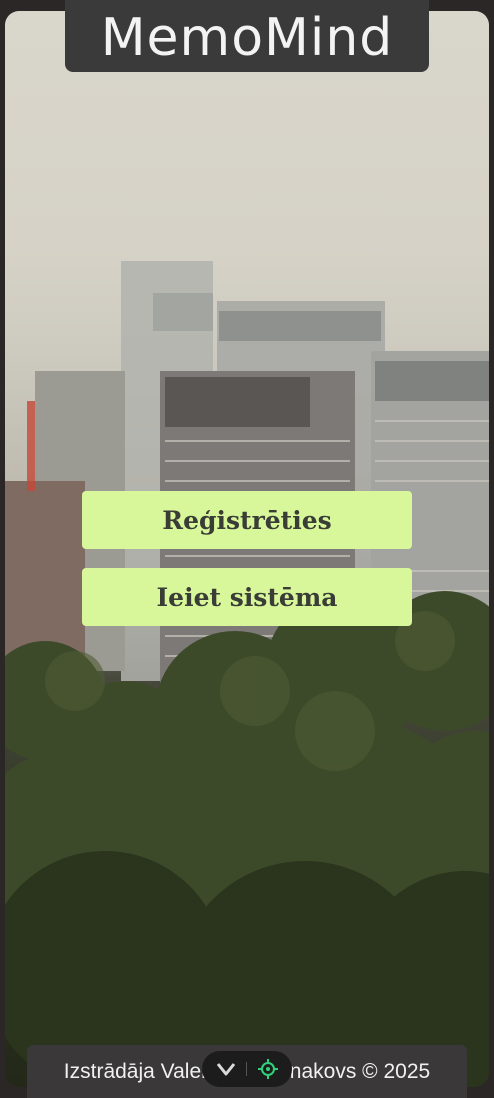 The image size is (494, 1098). What do you see at coordinates (268, 1069) in the screenshot?
I see `crosshair-icon` at bounding box center [268, 1069].